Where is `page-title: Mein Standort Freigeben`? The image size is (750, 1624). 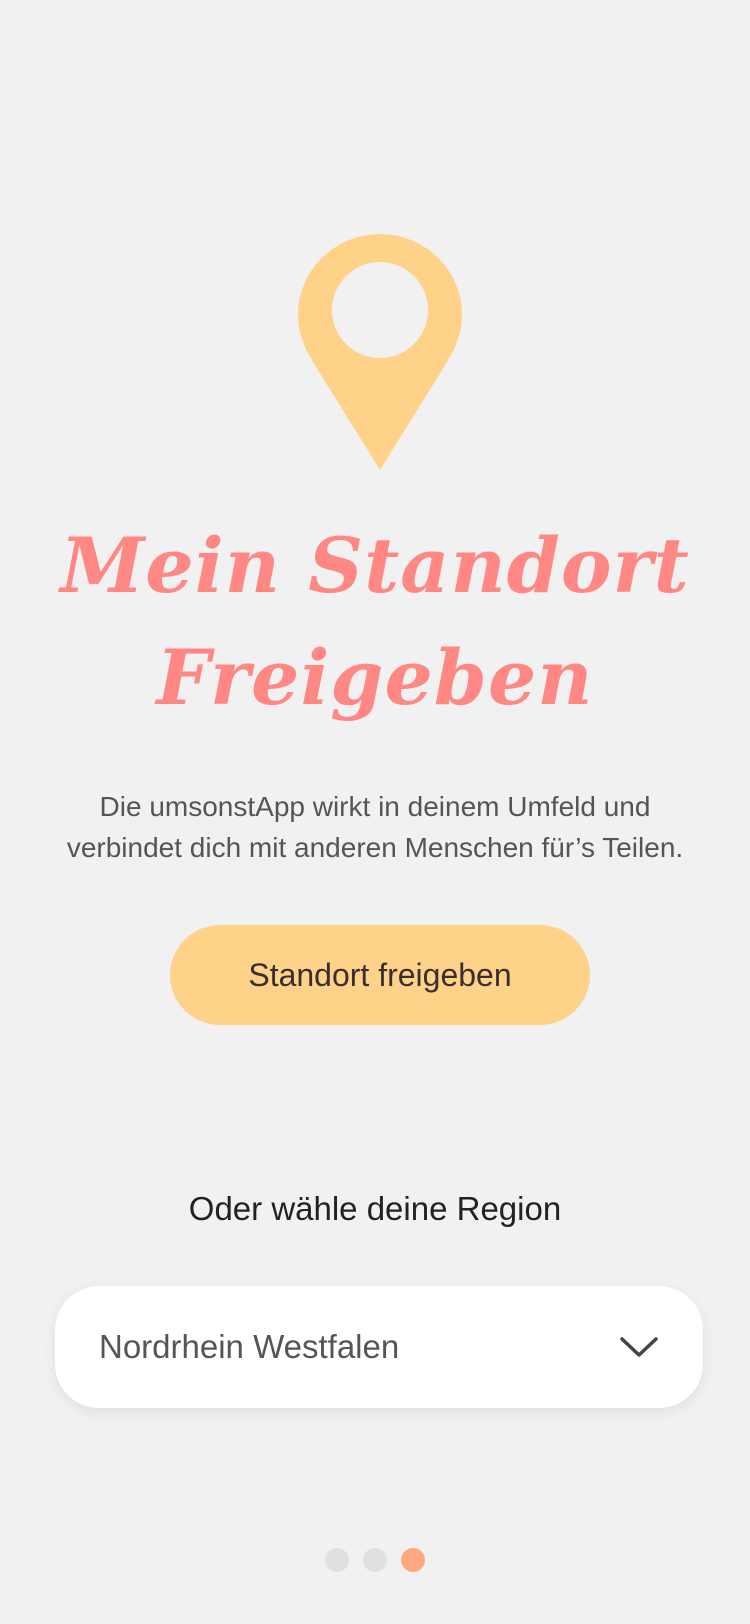
page-title: Mein Standort Freigeben is located at coordinates (375, 622).